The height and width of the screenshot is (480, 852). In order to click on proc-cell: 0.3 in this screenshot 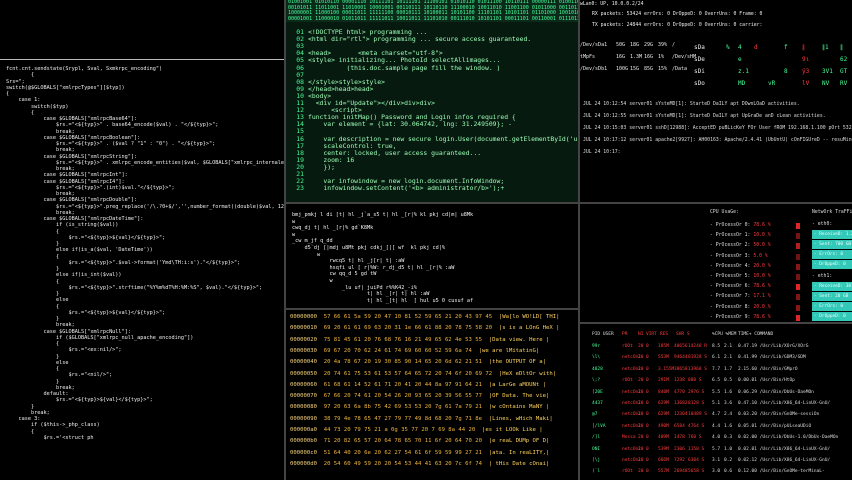, I will do `click(728, 438)`.